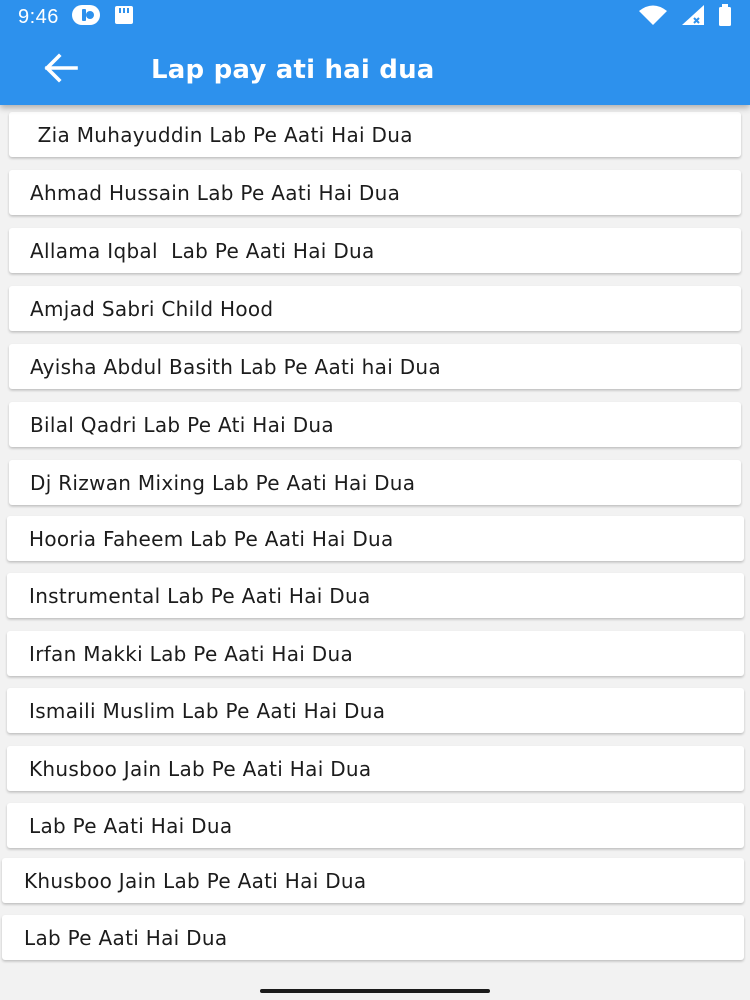  I want to click on list-item: Ayisha Abdul Basith Lab Pe Aati hai Dua, so click(375, 366).